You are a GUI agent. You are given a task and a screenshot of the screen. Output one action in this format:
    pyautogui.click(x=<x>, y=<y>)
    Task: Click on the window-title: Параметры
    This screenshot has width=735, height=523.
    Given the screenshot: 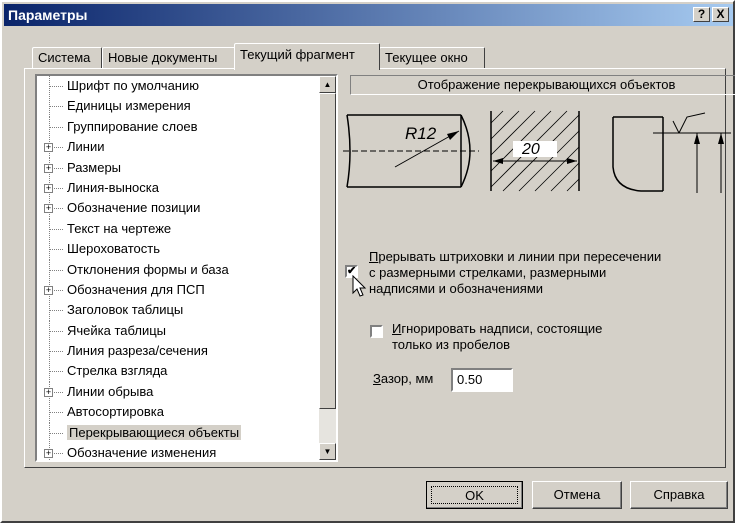 What is the action you would take?
    pyautogui.click(x=48, y=15)
    